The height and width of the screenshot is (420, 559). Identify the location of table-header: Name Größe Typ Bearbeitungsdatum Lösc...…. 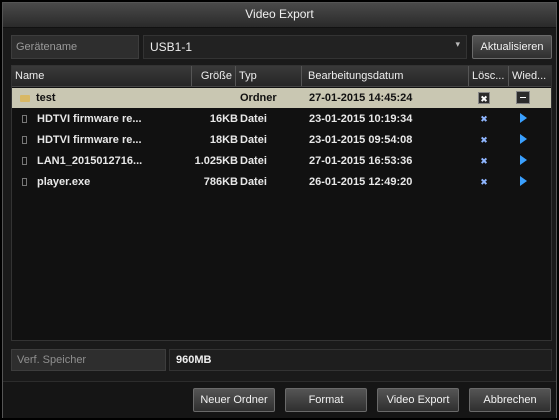
(281, 76).